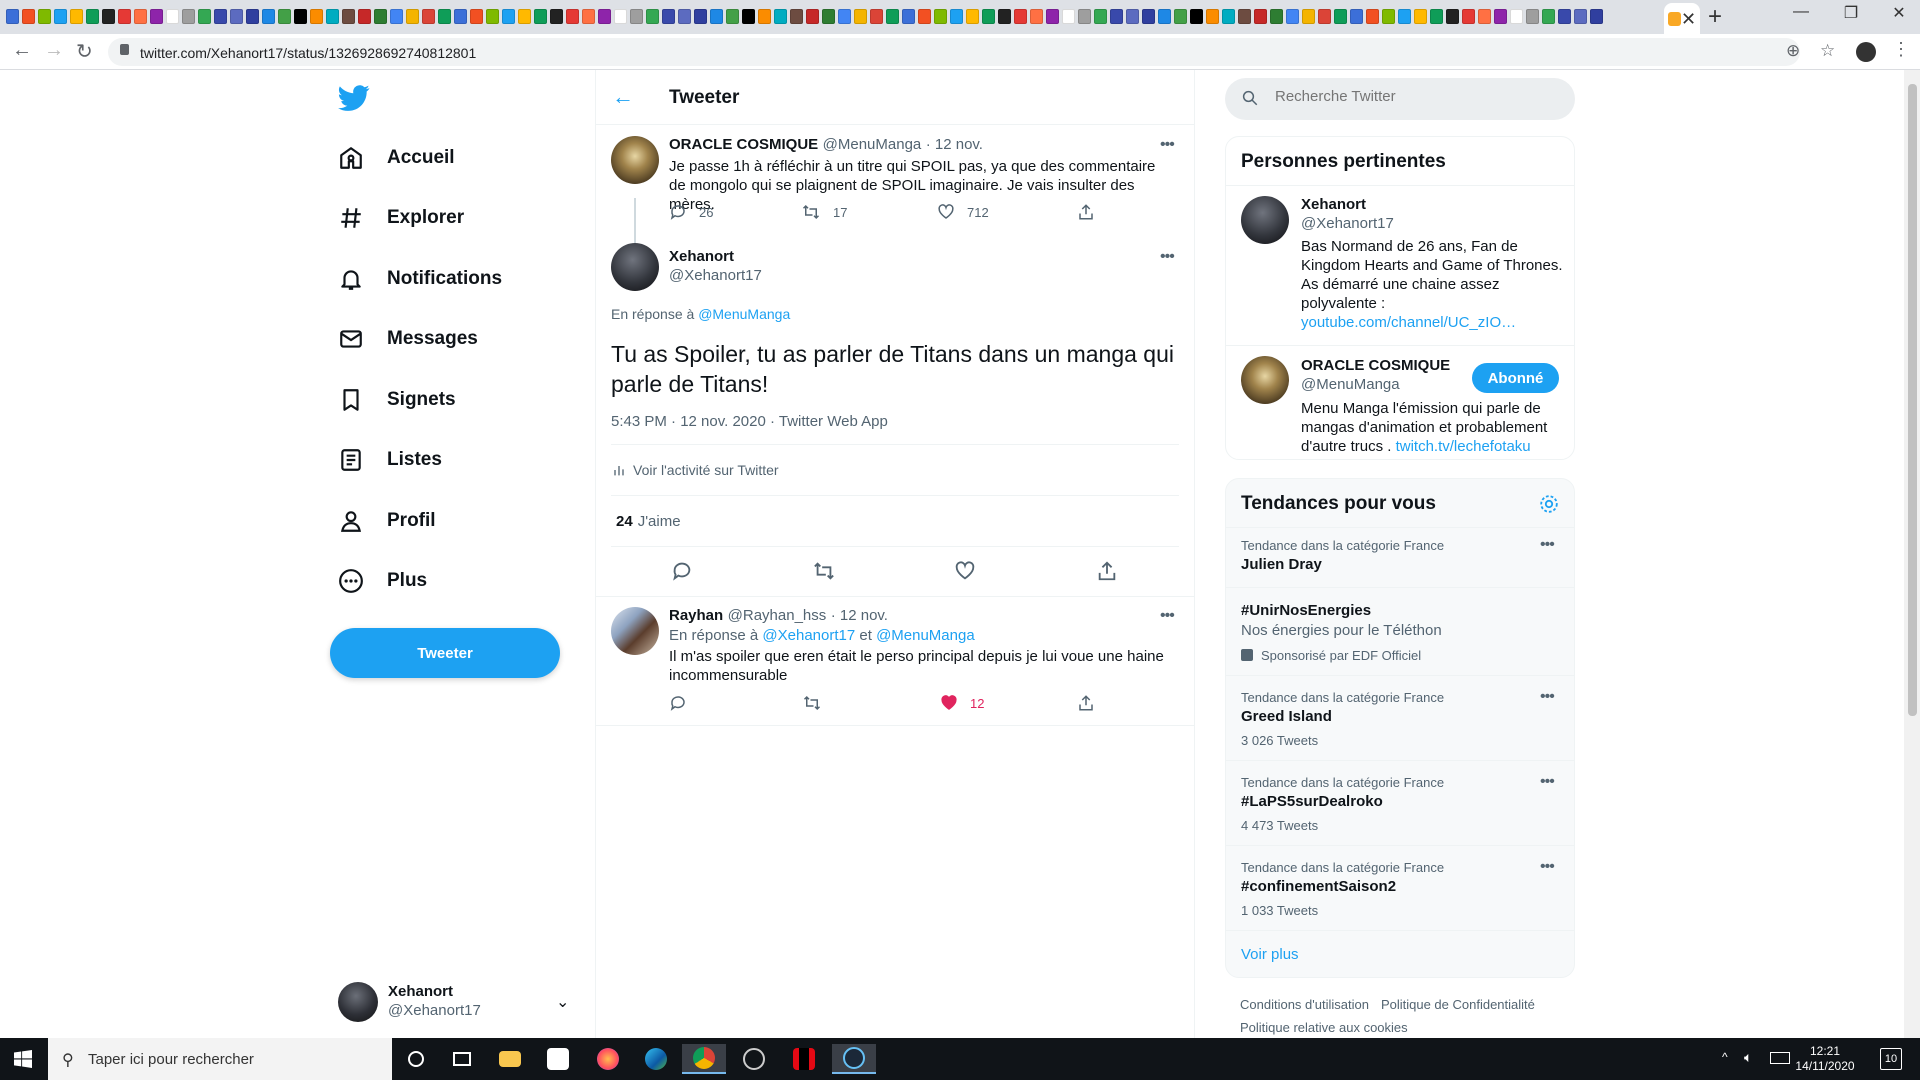 The height and width of the screenshot is (1080, 1920). I want to click on bio-link: twitch.tv/lechefotaku, so click(1463, 446).